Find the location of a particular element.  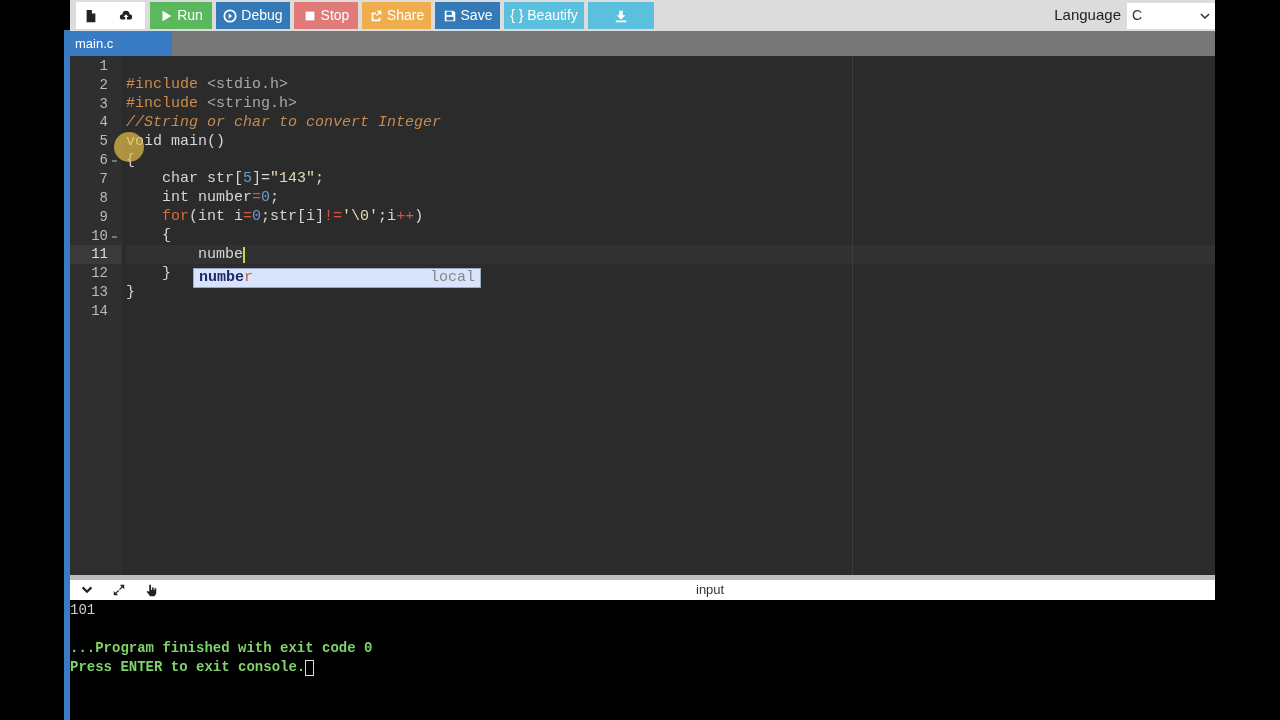

line-number: 4 is located at coordinates (103, 123).